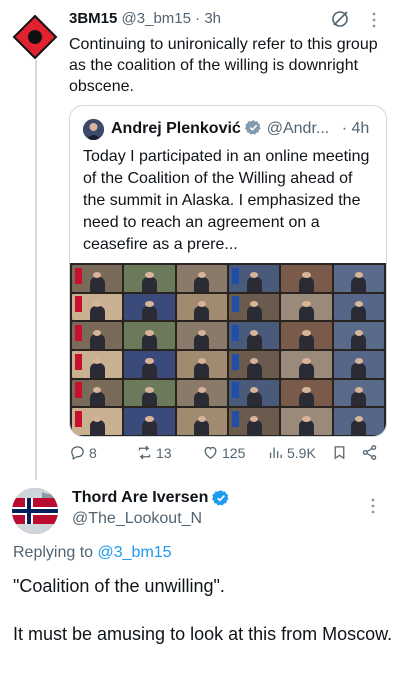 This screenshot has height=683, width=400. I want to click on quoted-author-name: Andrej Plenković, so click(176, 128).